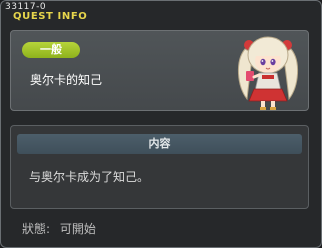 The image size is (322, 248). What do you see at coordinates (36, 229) in the screenshot?
I see `status-label: 狀態:` at bounding box center [36, 229].